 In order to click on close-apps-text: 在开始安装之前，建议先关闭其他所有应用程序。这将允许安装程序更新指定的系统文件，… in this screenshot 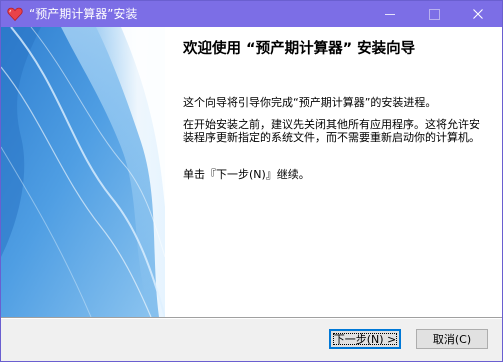, I will do `click(331, 131)`.